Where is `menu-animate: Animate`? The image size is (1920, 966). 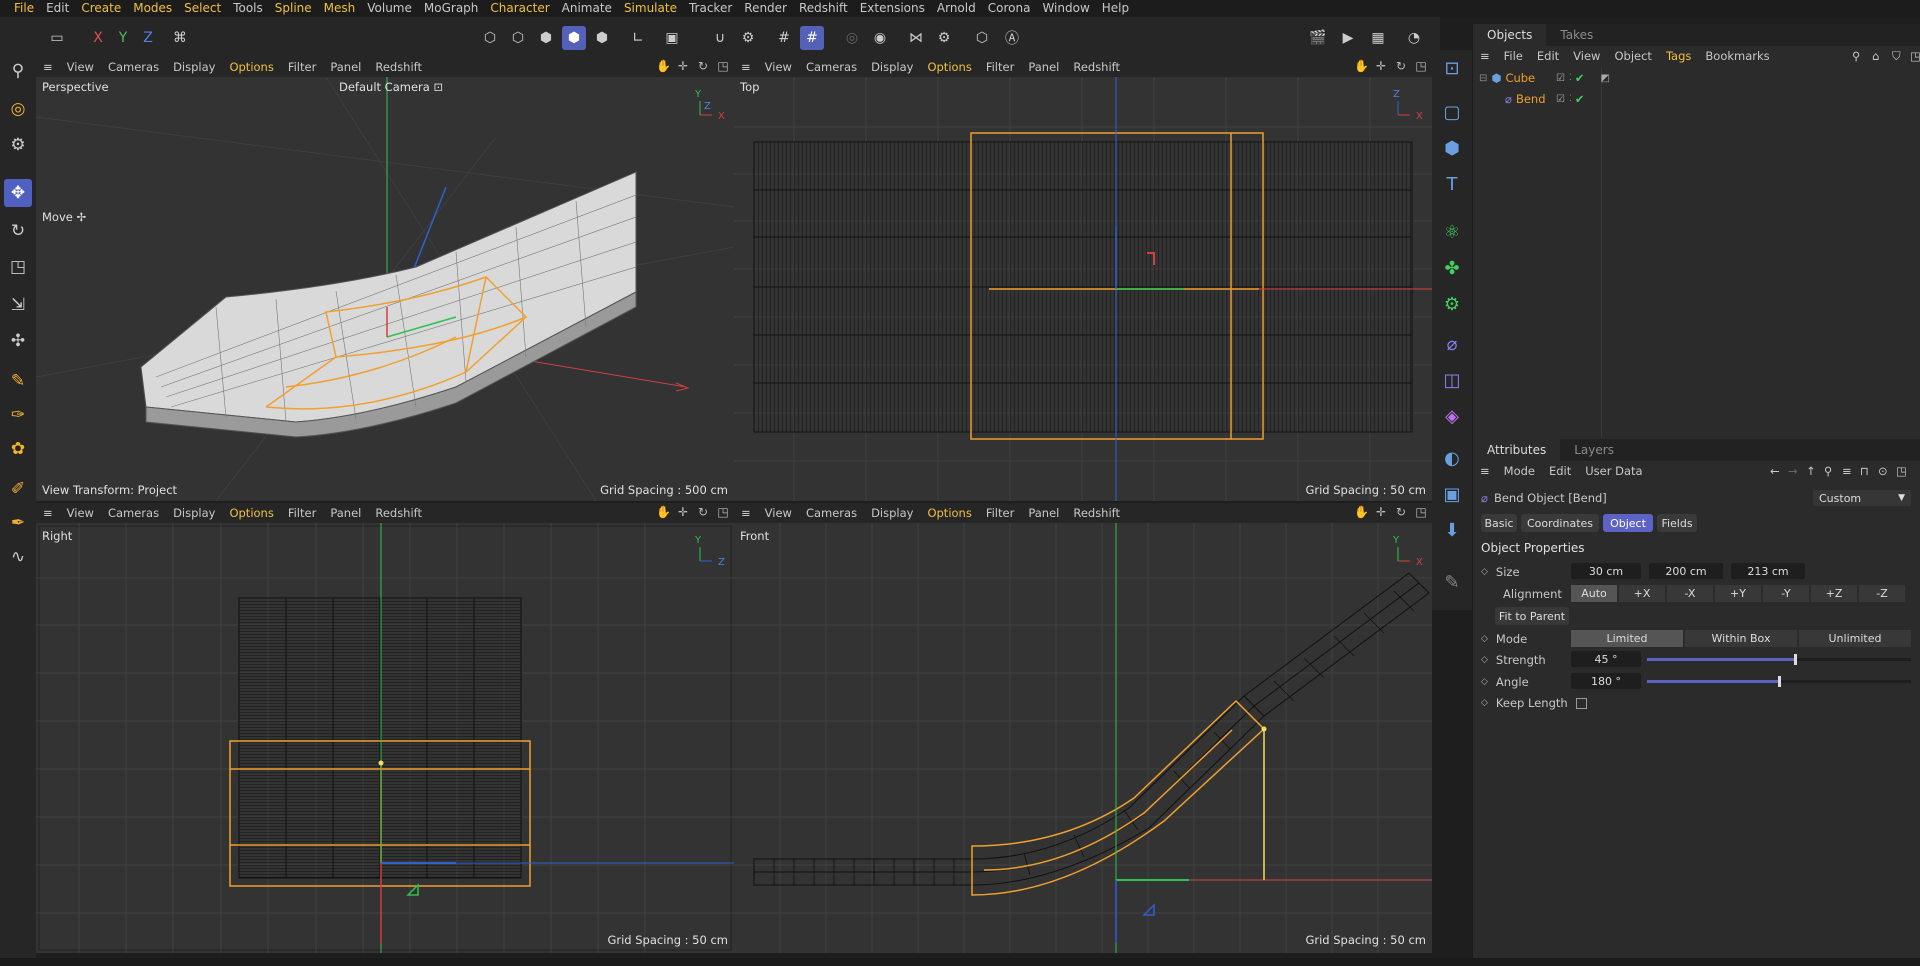 menu-animate: Animate is located at coordinates (587, 8).